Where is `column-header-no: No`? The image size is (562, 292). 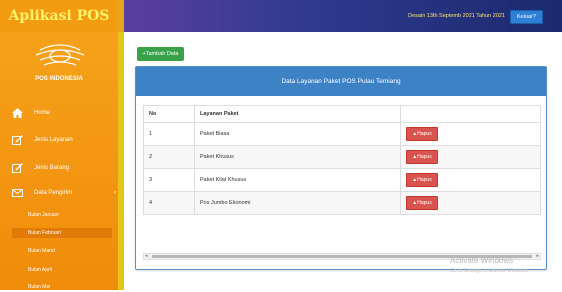 column-header-no: No is located at coordinates (169, 114).